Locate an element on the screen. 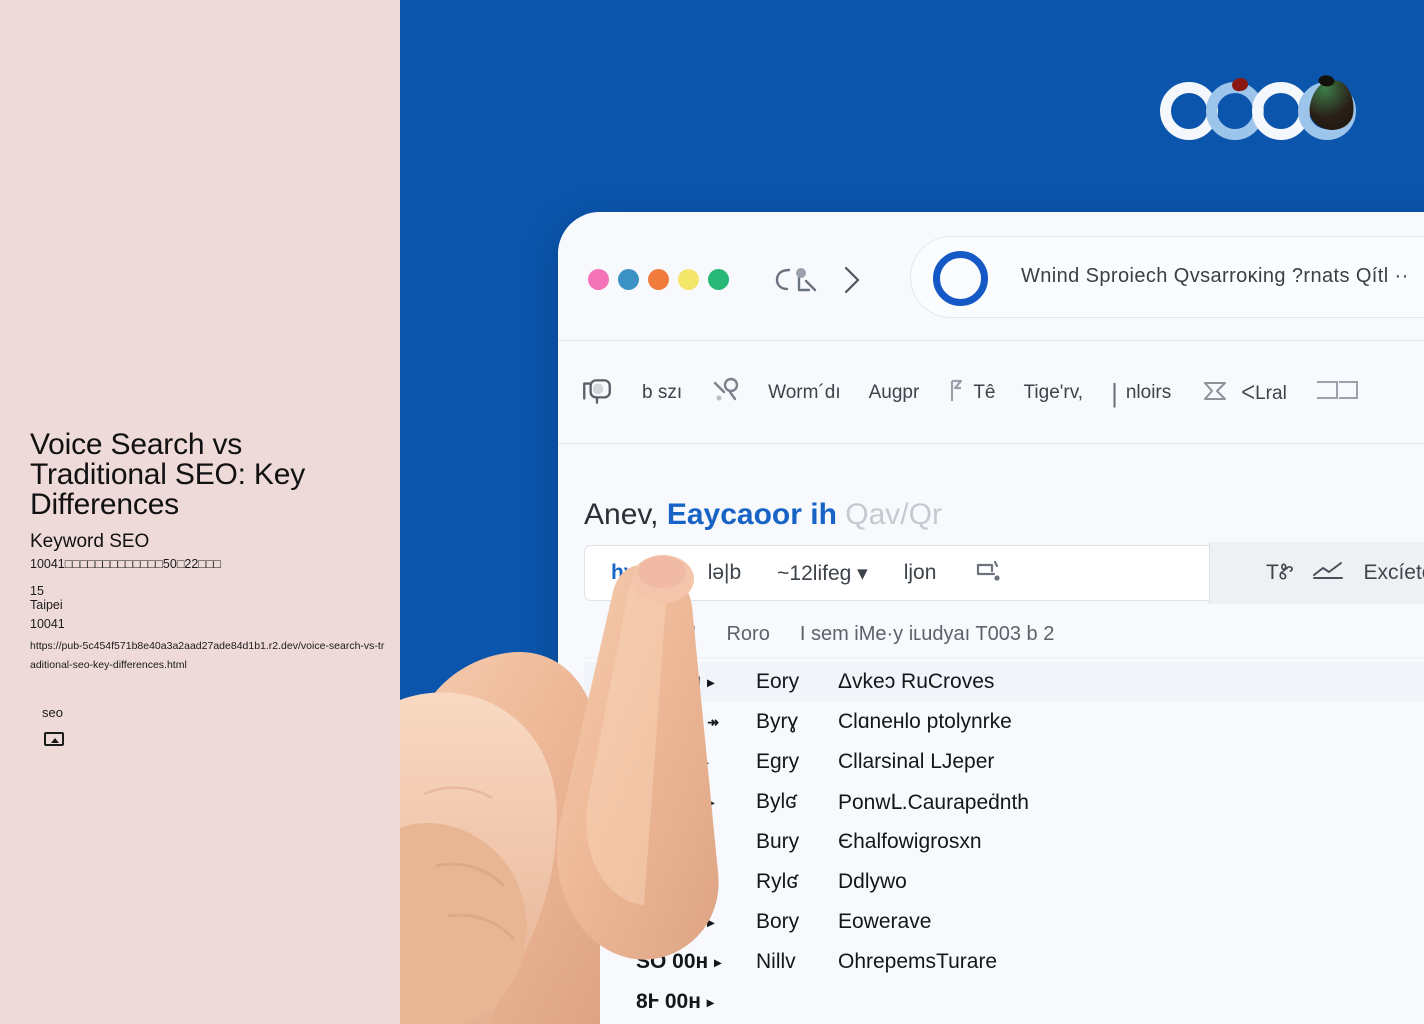 Image resolution: width=1424 pixels, height=1024 pixels. toolbar-item-1-label: b szı is located at coordinates (662, 392).